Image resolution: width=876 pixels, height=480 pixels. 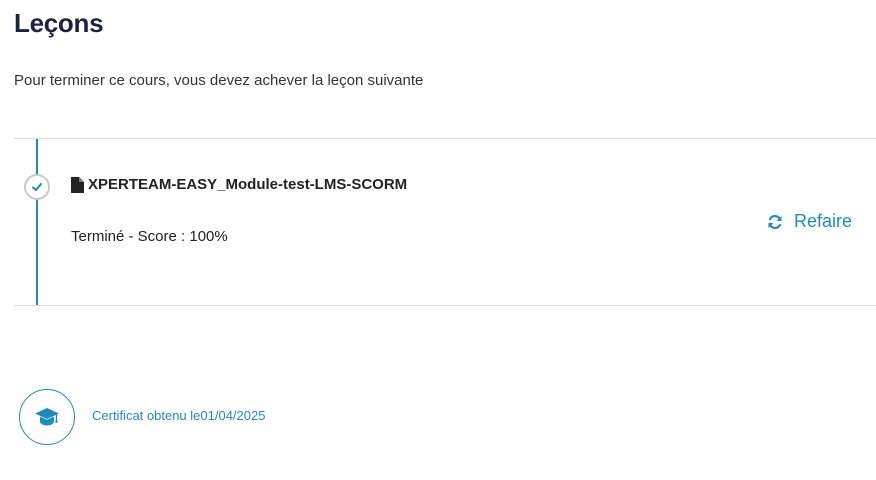 I want to click on graduation-cap-icon, so click(x=47, y=417).